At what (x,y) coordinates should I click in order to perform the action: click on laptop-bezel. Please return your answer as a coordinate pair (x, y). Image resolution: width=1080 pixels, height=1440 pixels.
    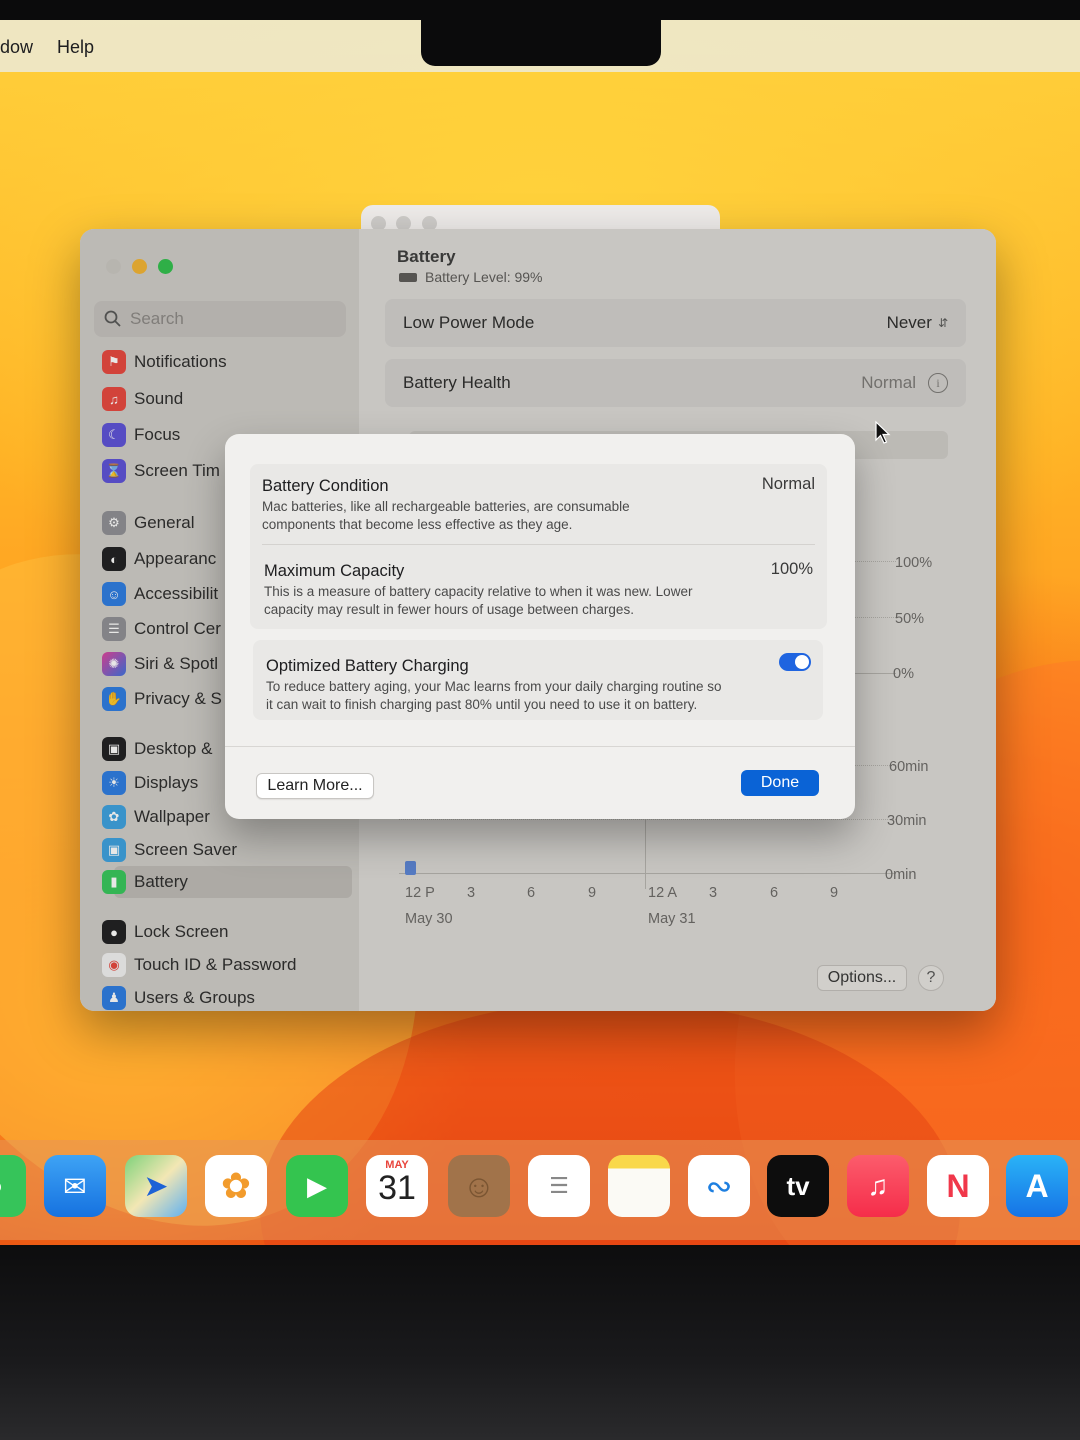
    Looking at the image, I should click on (540, 1342).